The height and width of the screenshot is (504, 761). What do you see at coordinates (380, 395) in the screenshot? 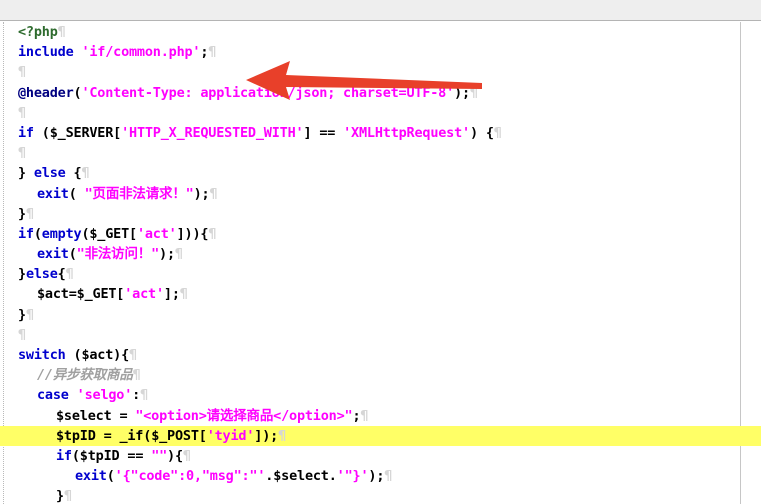
I see `code-line: case 'selgo':¶` at bounding box center [380, 395].